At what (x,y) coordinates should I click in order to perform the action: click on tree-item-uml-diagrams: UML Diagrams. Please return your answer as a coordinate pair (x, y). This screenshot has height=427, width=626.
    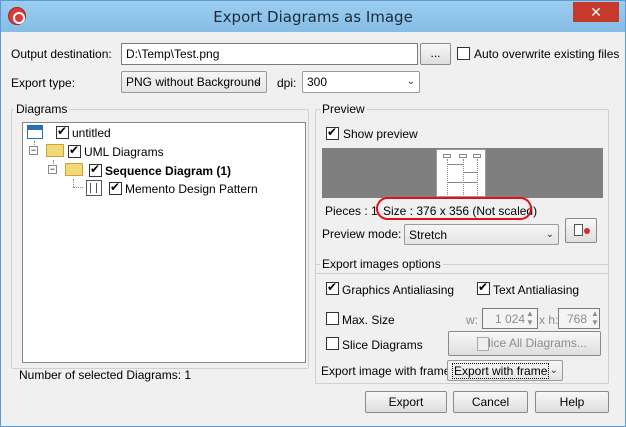
    Looking at the image, I should click on (124, 152).